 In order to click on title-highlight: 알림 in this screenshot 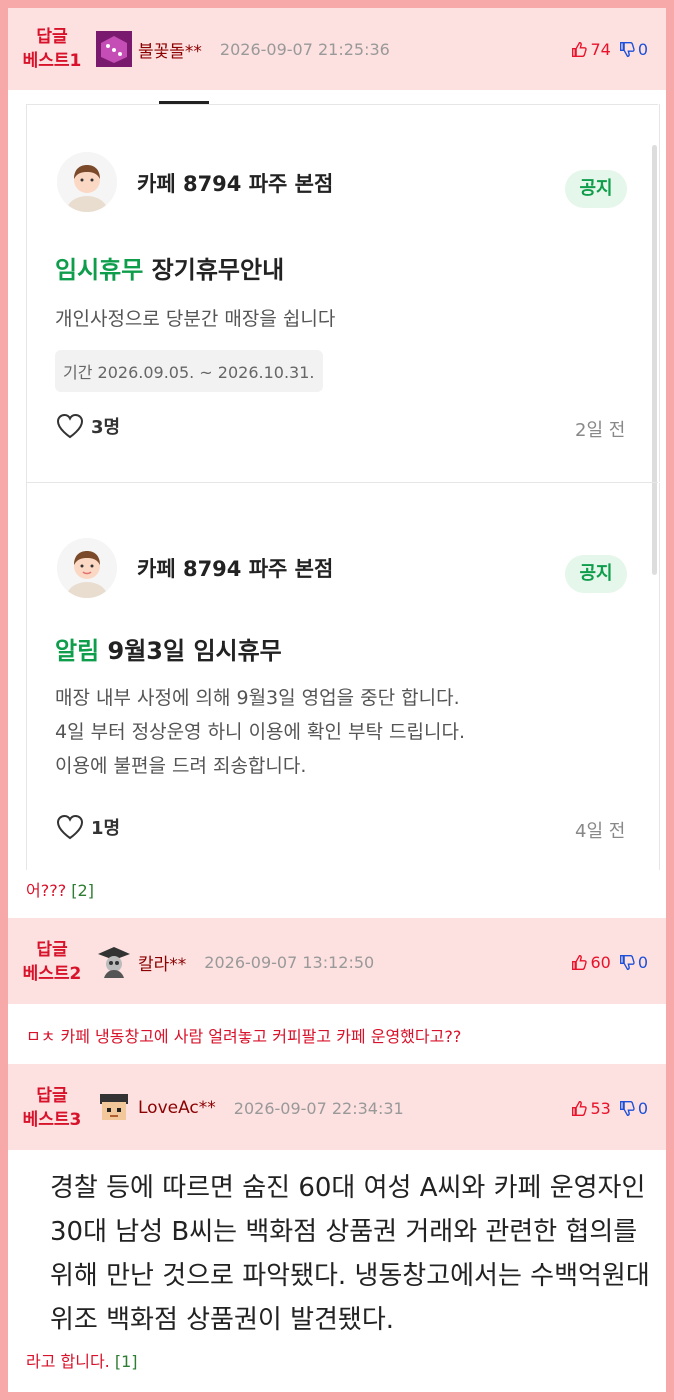, I will do `click(77, 651)`.